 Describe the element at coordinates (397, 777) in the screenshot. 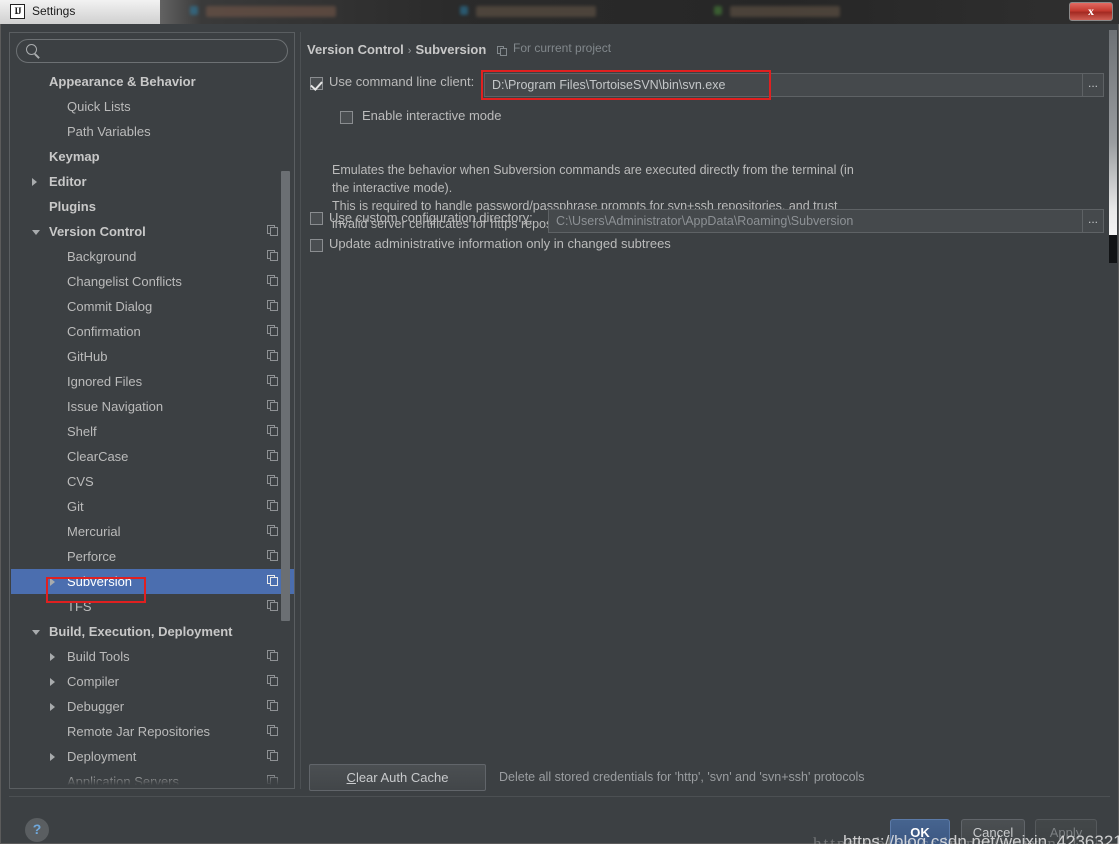

I see `clear-auth-cache-button: Clear Auth Cache` at that location.